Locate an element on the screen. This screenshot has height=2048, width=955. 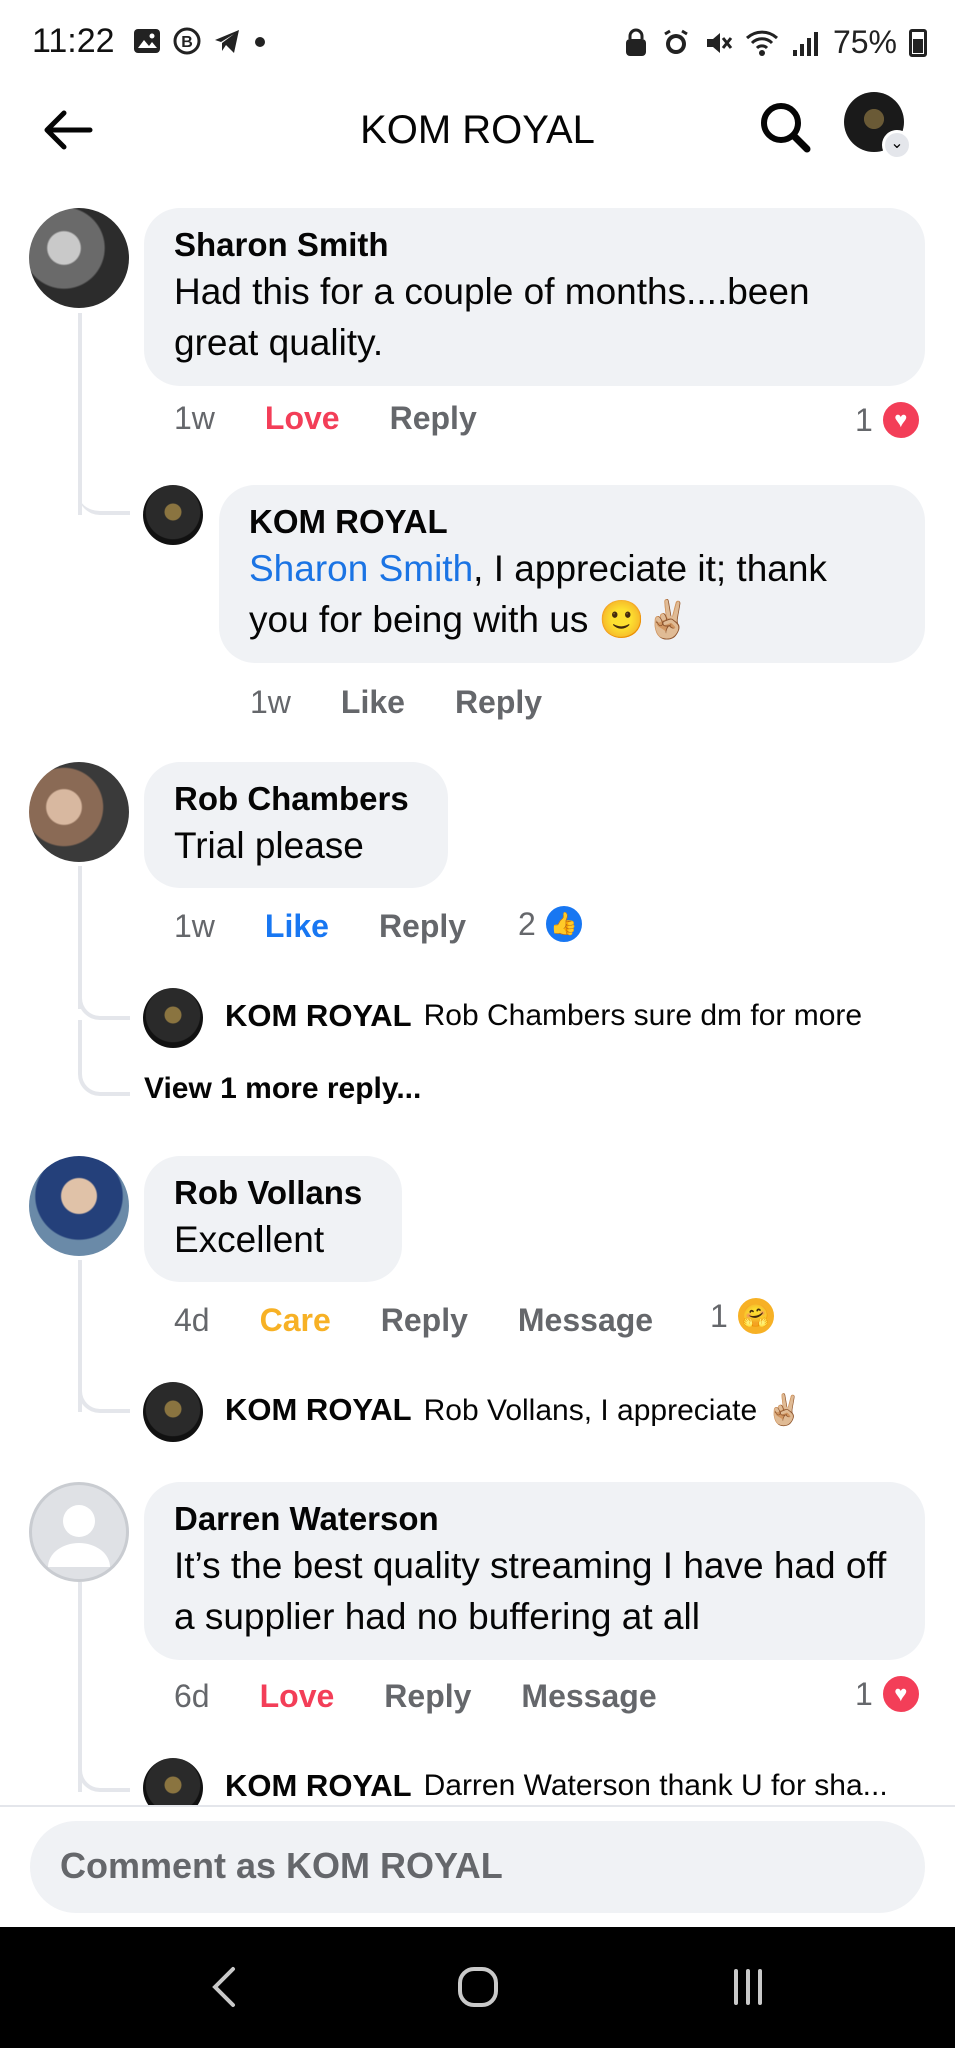
comment-bubble: Rob Vollans Excellent is located at coordinates (273, 1219).